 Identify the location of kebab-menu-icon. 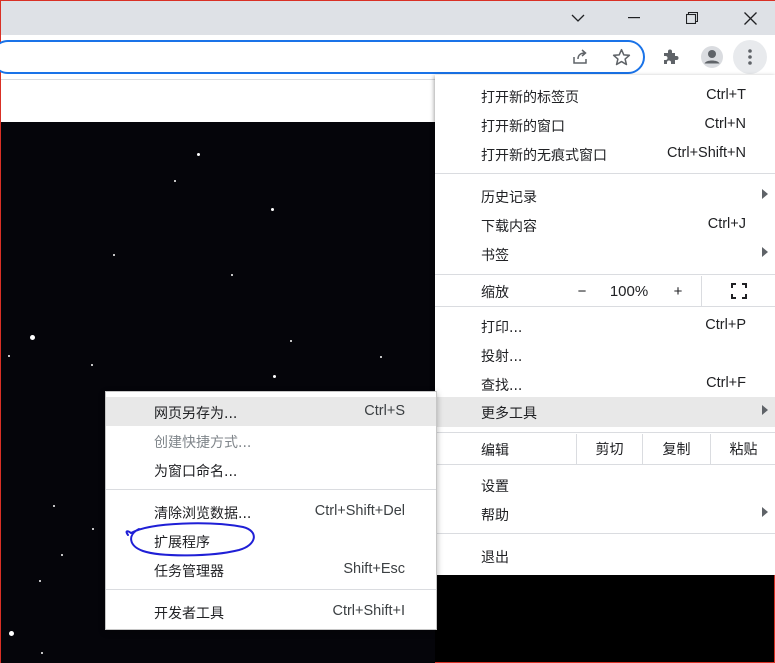
(750, 57).